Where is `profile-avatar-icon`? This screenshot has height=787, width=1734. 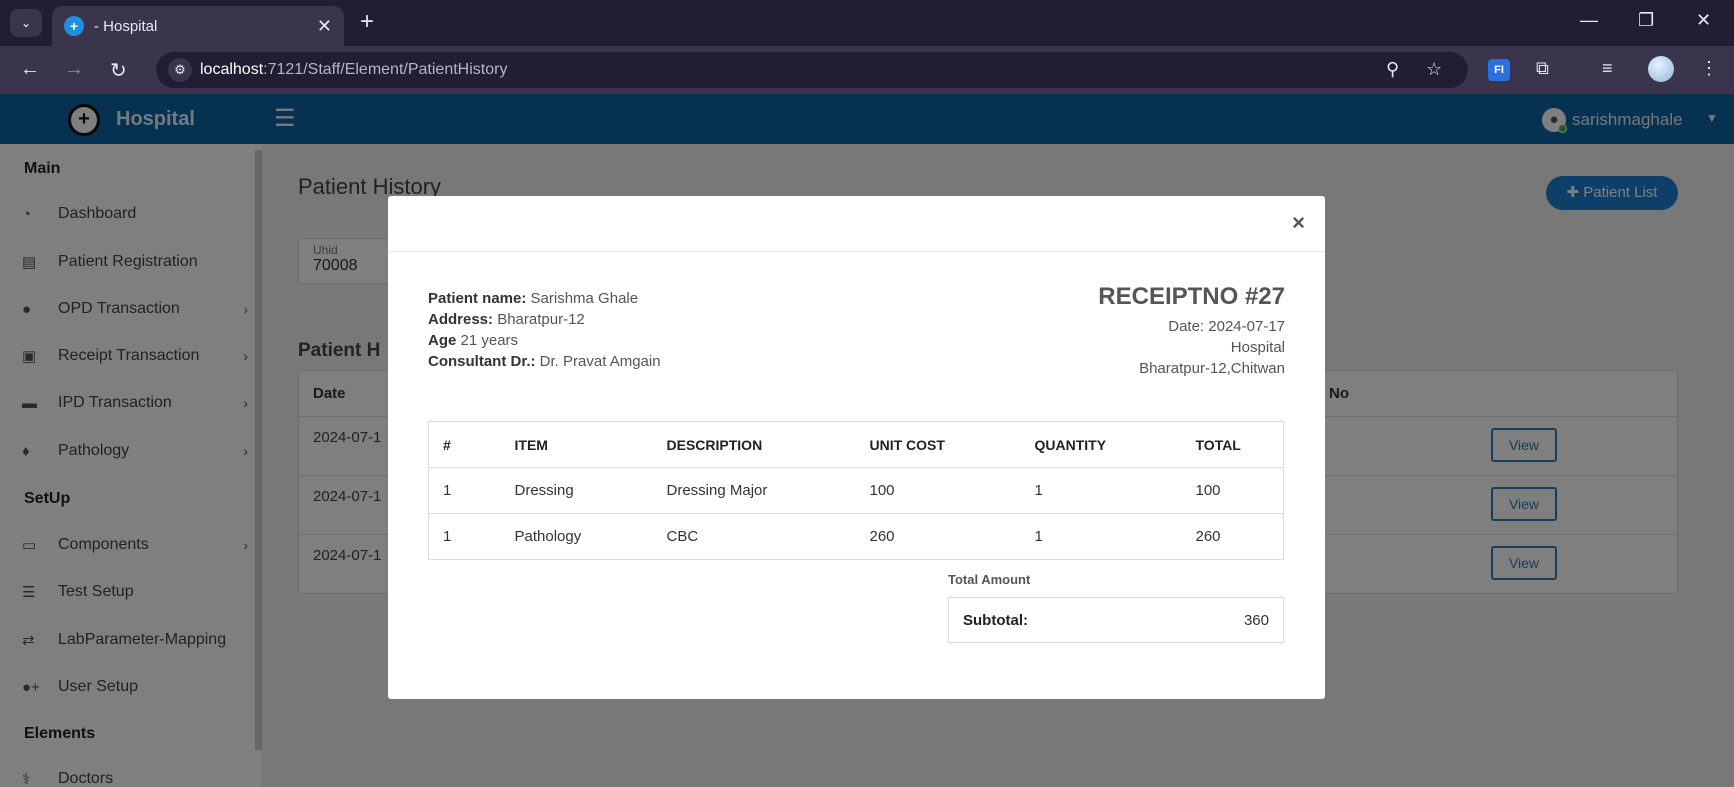 profile-avatar-icon is located at coordinates (1661, 69).